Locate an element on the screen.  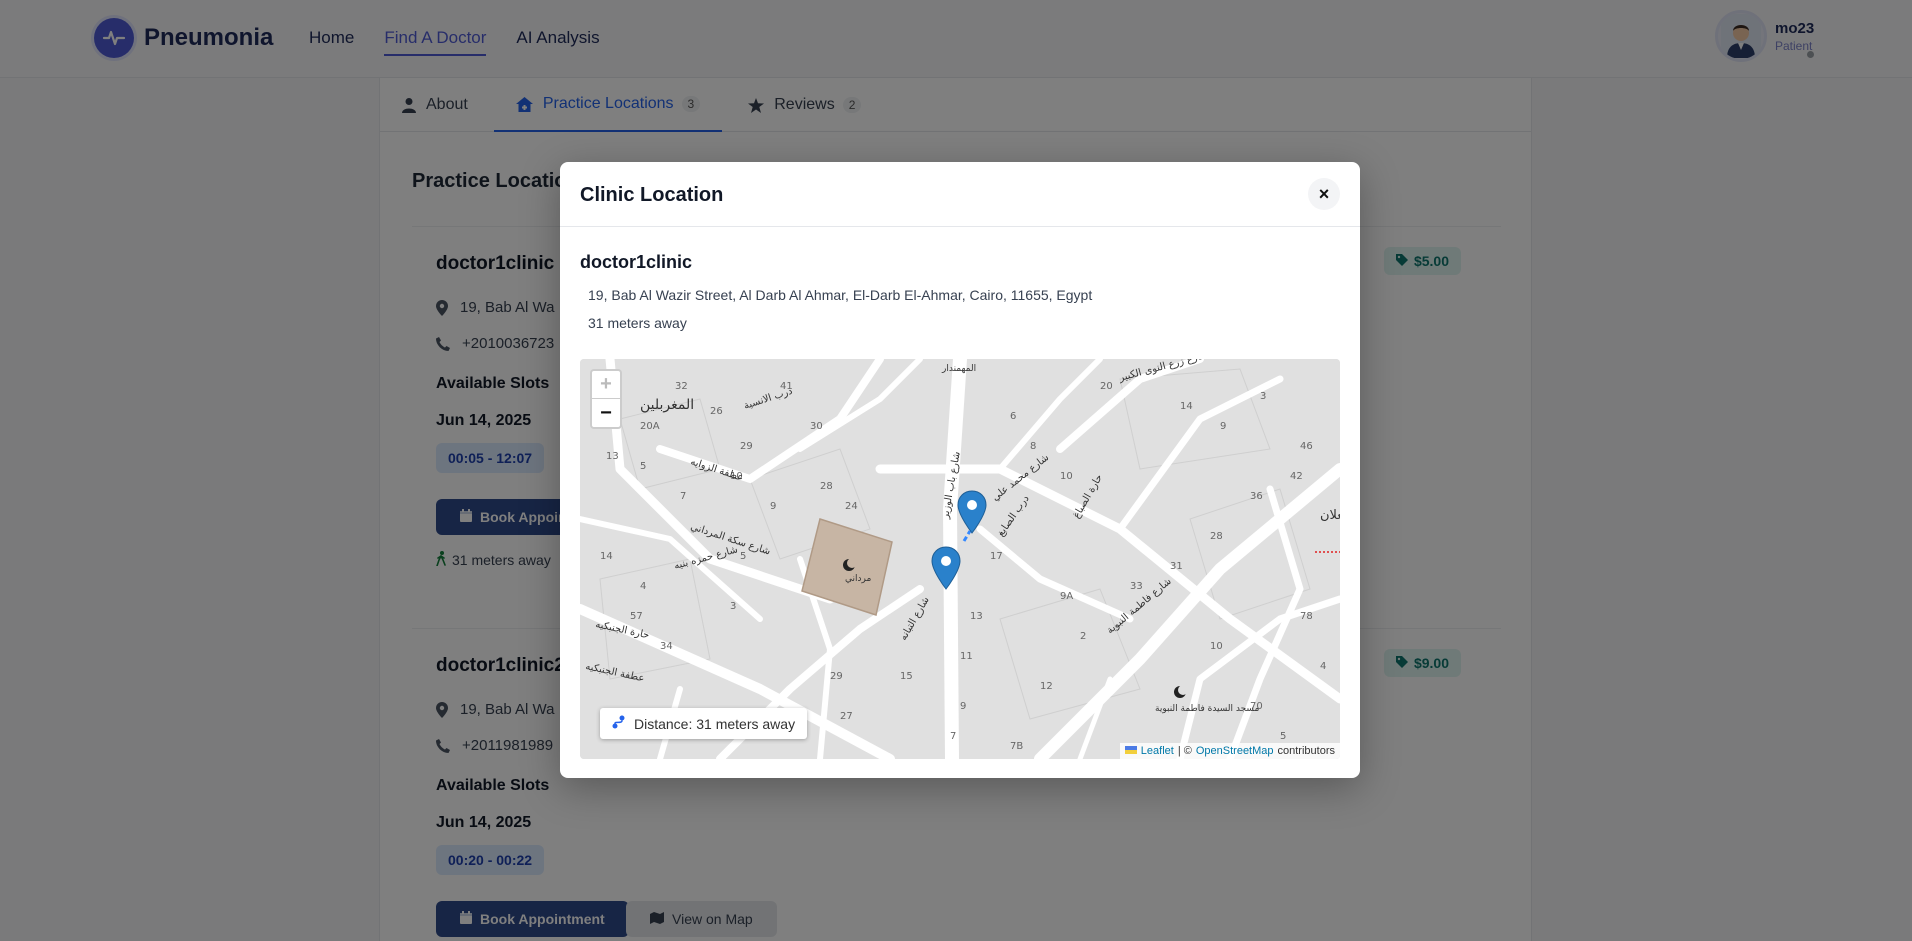
map-attribution: Leaflet | © OpenStreetMap contributors is located at coordinates (1229, 751).